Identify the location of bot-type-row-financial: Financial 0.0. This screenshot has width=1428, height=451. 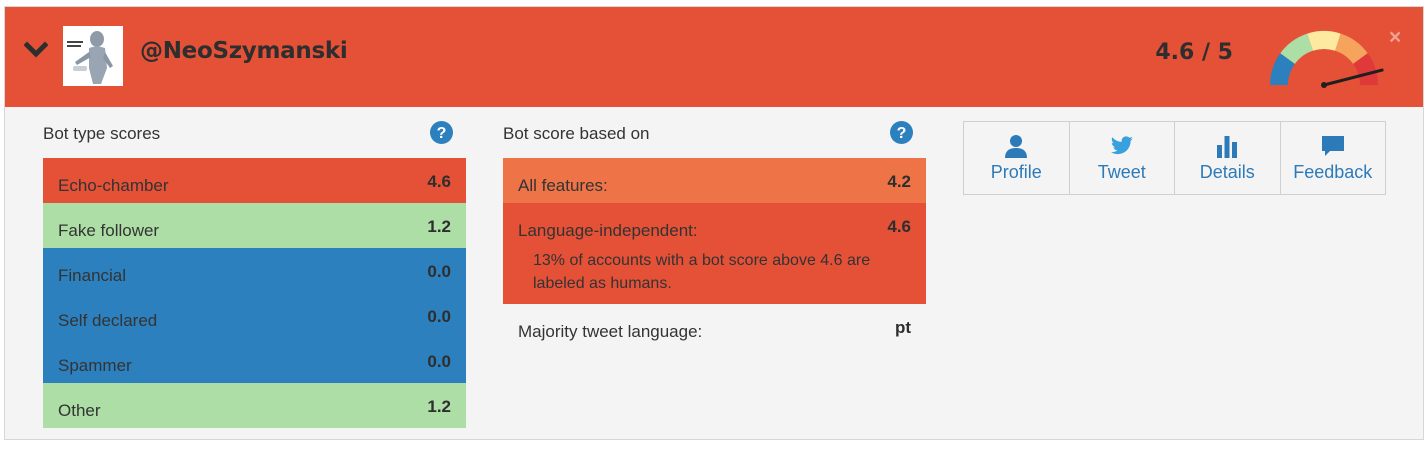
(254, 270).